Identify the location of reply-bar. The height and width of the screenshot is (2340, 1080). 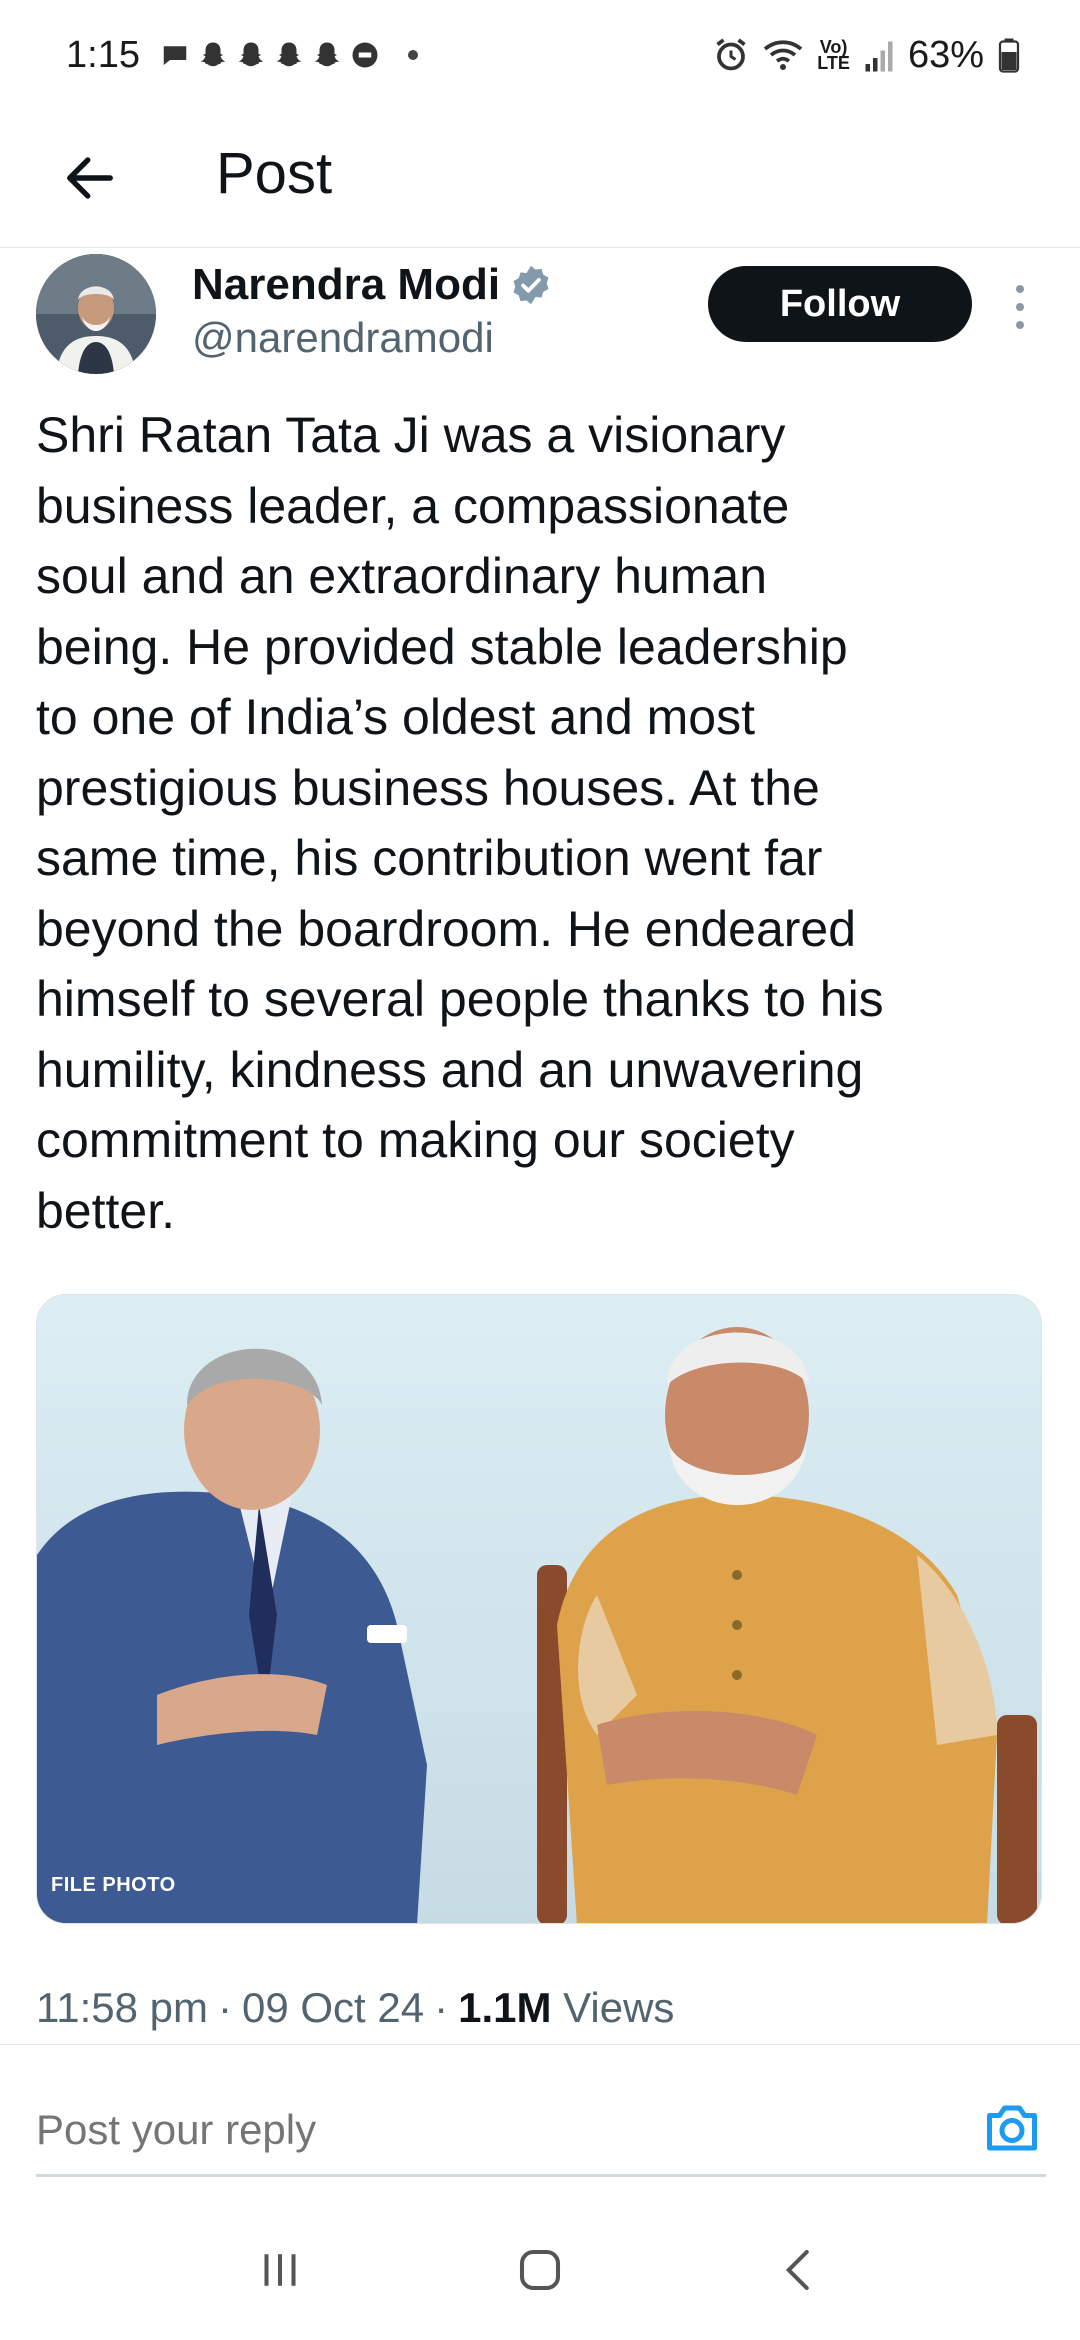
(541, 2130).